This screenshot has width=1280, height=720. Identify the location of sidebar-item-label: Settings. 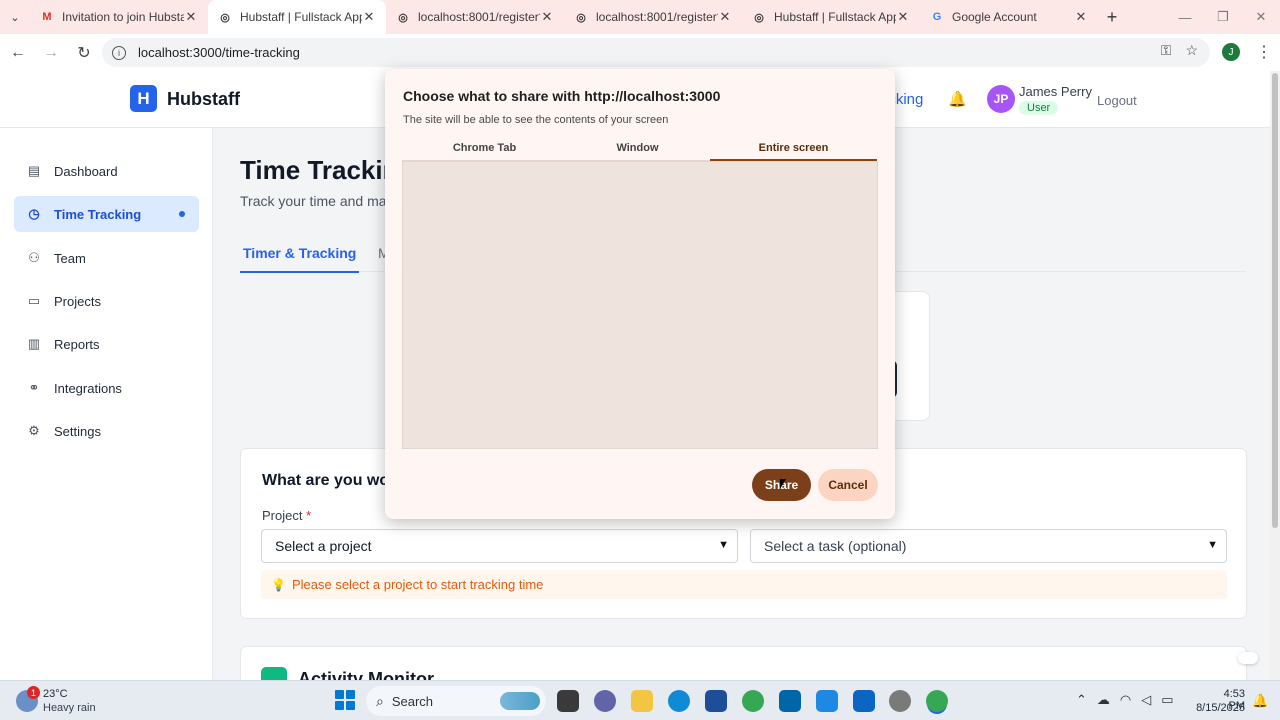
(77, 431).